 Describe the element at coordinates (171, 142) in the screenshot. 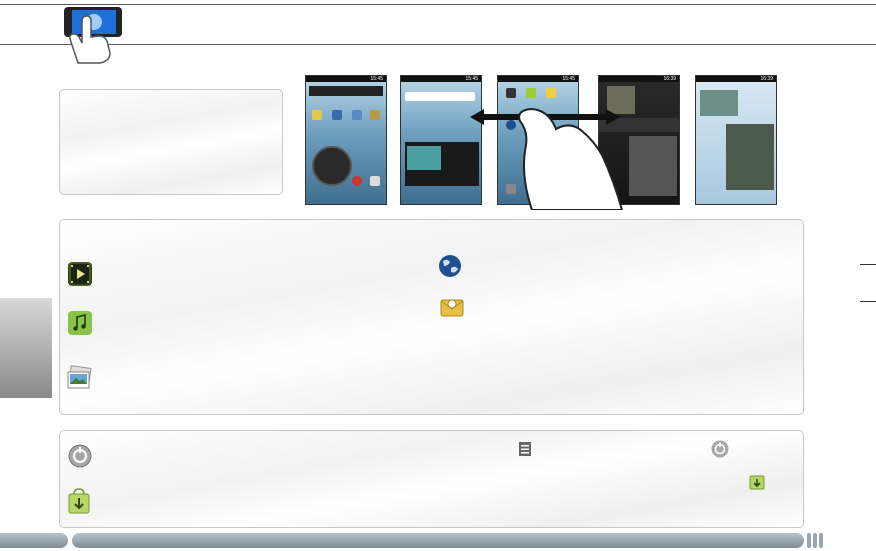

I see `intro-panel` at that location.